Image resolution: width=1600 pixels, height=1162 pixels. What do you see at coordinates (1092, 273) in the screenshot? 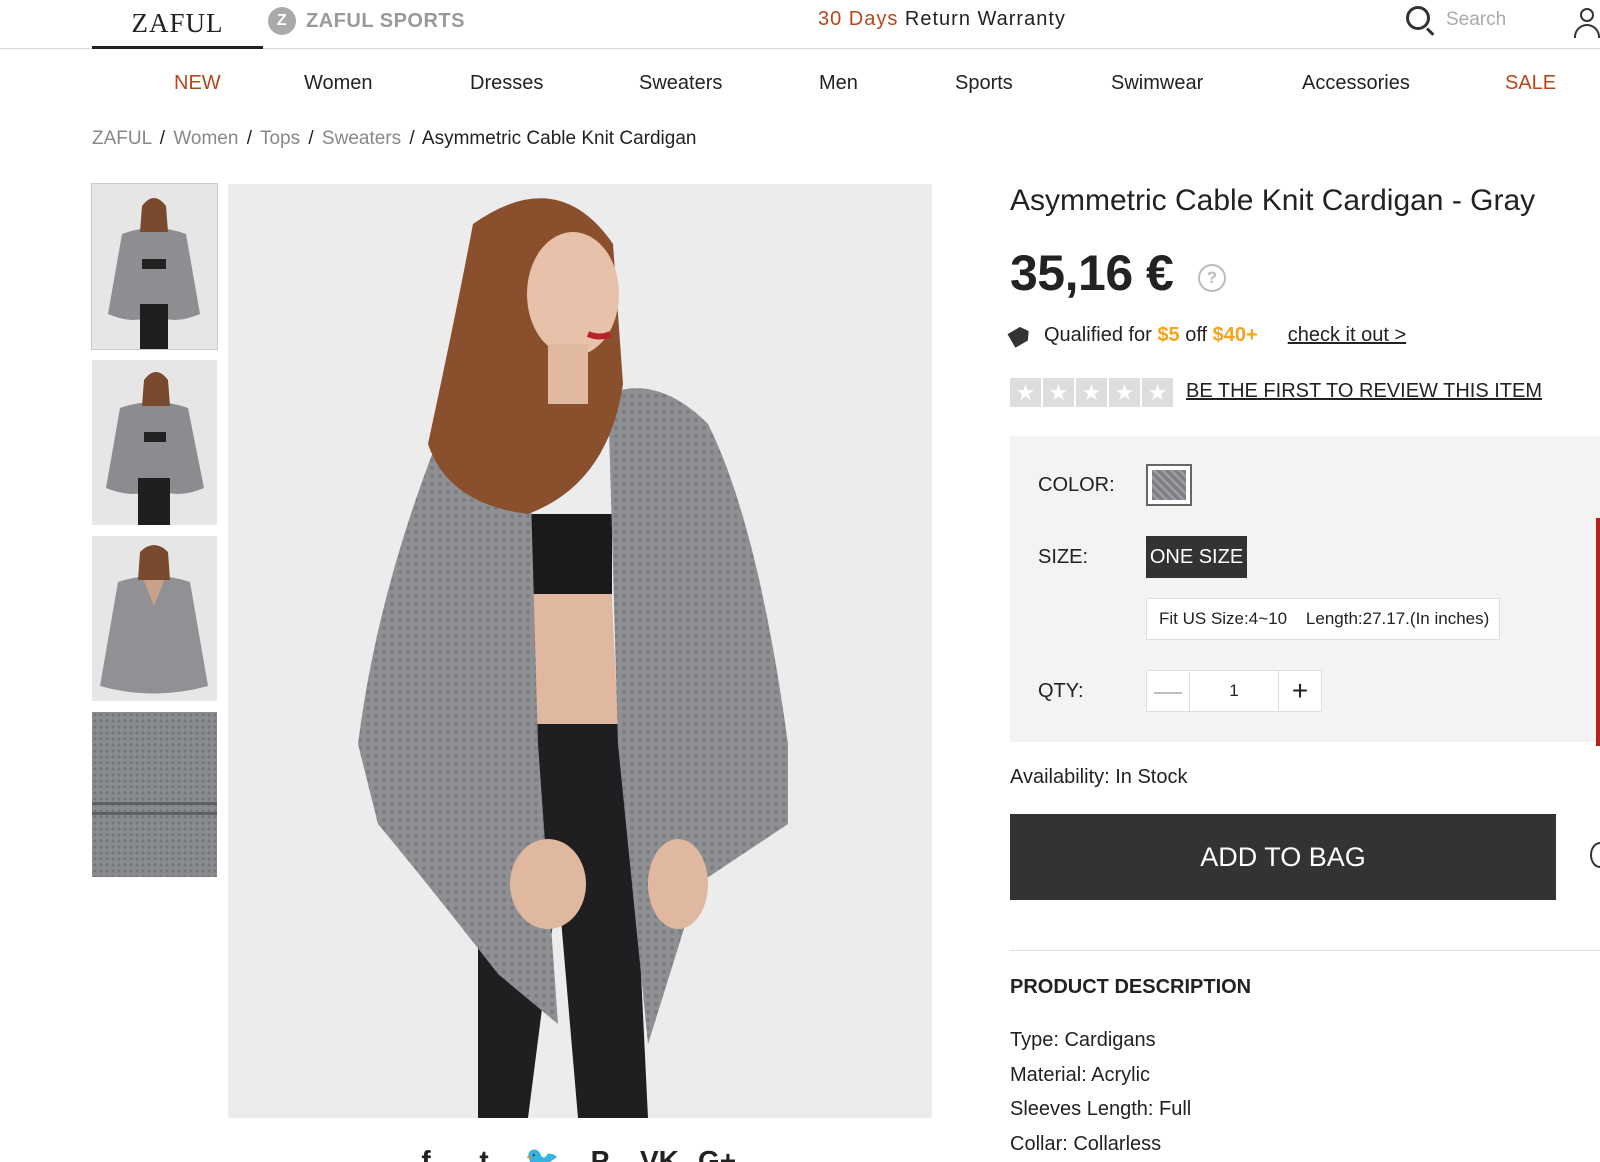
I see `product-price: 35,16 €` at bounding box center [1092, 273].